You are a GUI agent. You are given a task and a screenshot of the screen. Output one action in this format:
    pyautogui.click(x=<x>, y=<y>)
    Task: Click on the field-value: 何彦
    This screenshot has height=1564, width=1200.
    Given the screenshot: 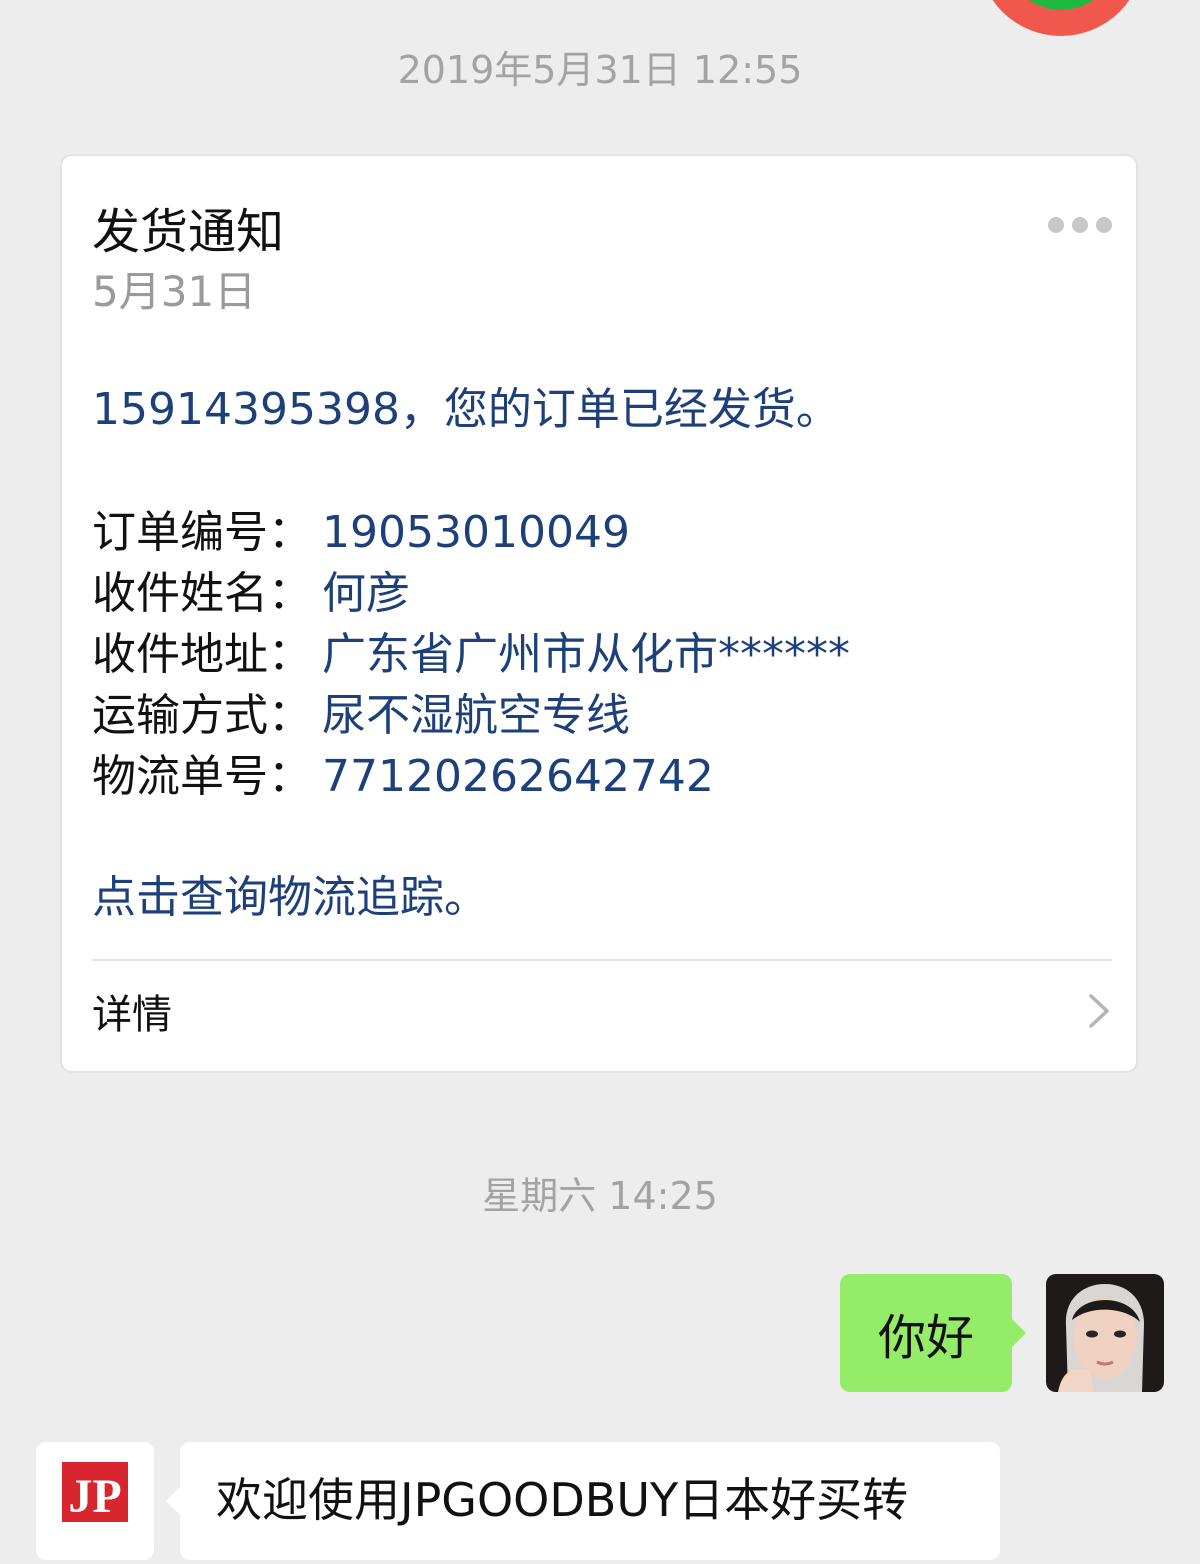 What is the action you would take?
    pyautogui.click(x=366, y=593)
    